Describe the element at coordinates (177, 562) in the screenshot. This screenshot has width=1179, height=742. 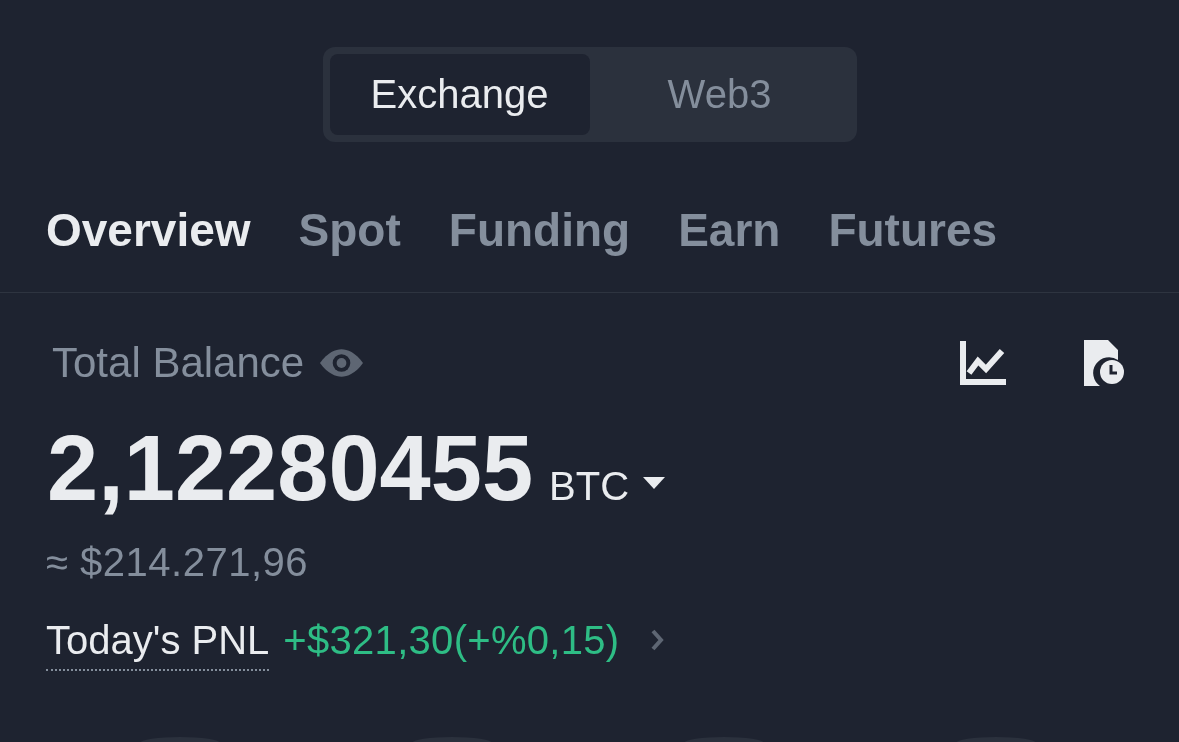
I see `fiat-value: ≈ $214.271,96` at that location.